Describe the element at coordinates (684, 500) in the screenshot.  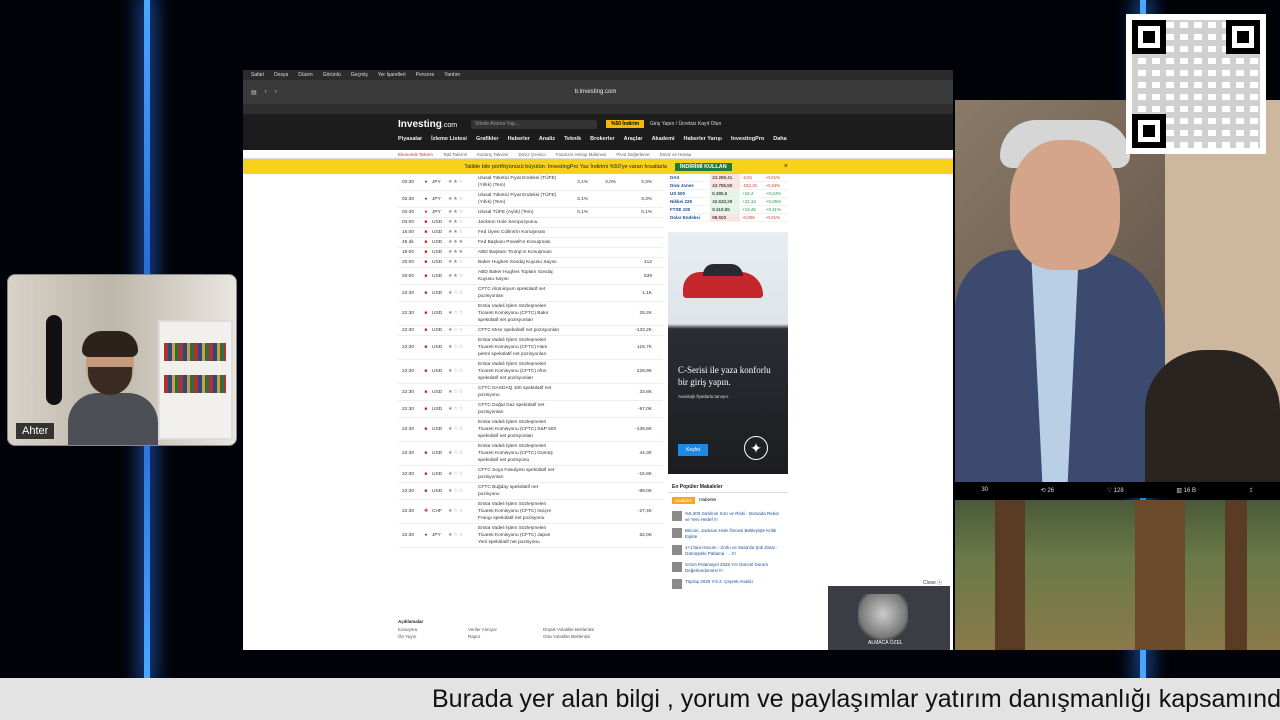
I see `tab-analyses: Analizler` at that location.